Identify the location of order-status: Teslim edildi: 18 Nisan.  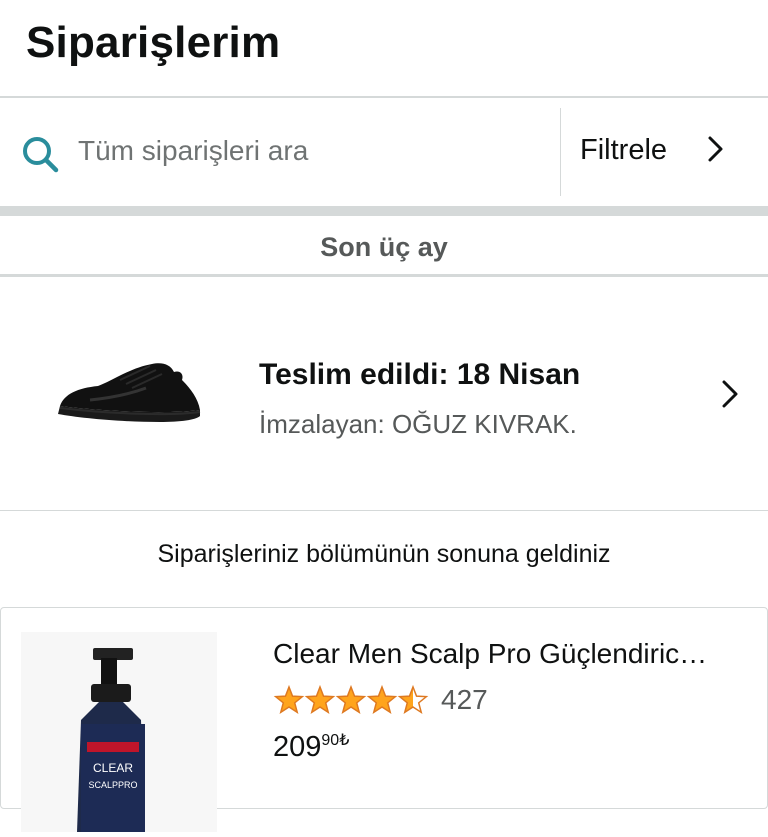
(420, 374).